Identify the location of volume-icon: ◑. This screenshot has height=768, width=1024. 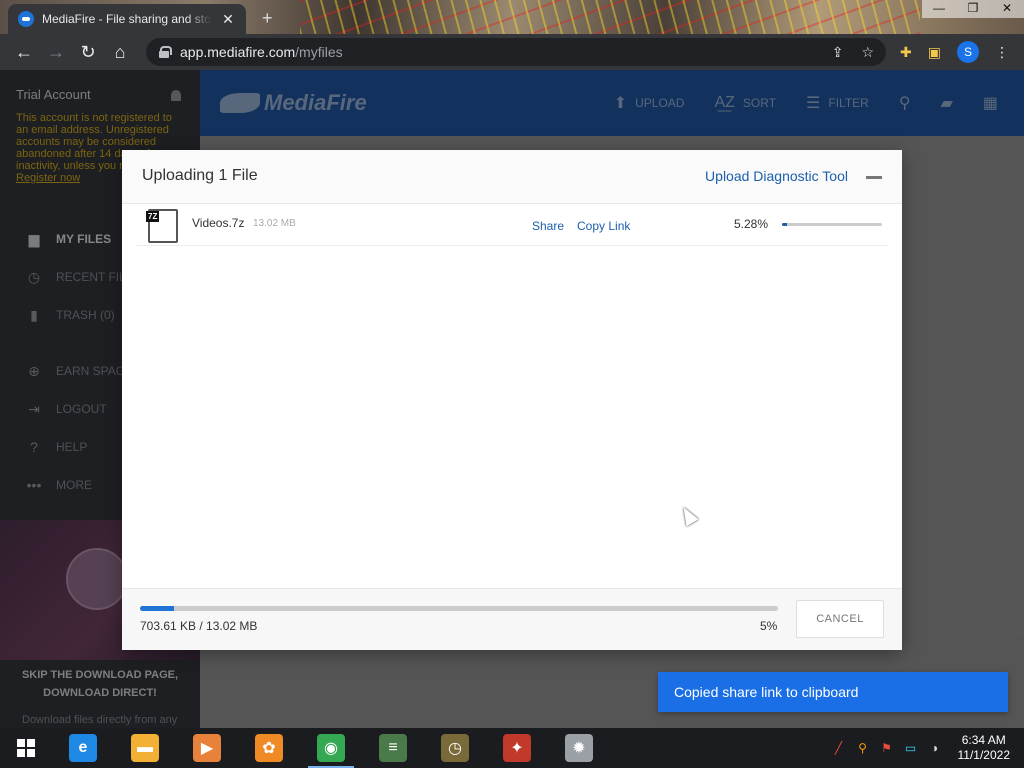
(935, 748).